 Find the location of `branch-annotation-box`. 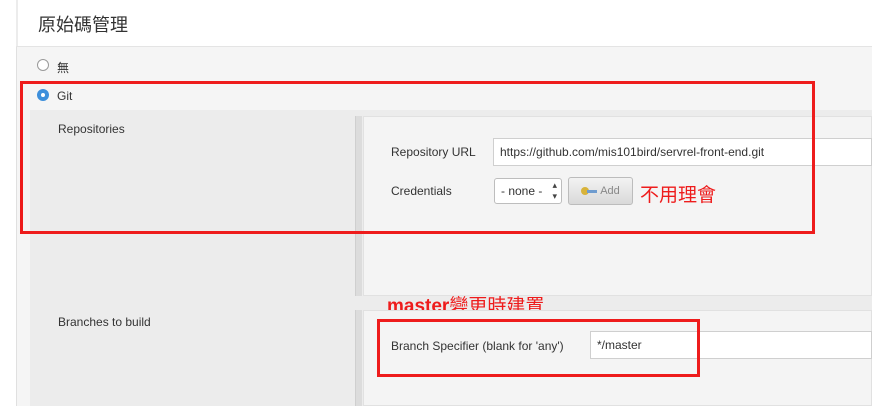

branch-annotation-box is located at coordinates (538, 348).